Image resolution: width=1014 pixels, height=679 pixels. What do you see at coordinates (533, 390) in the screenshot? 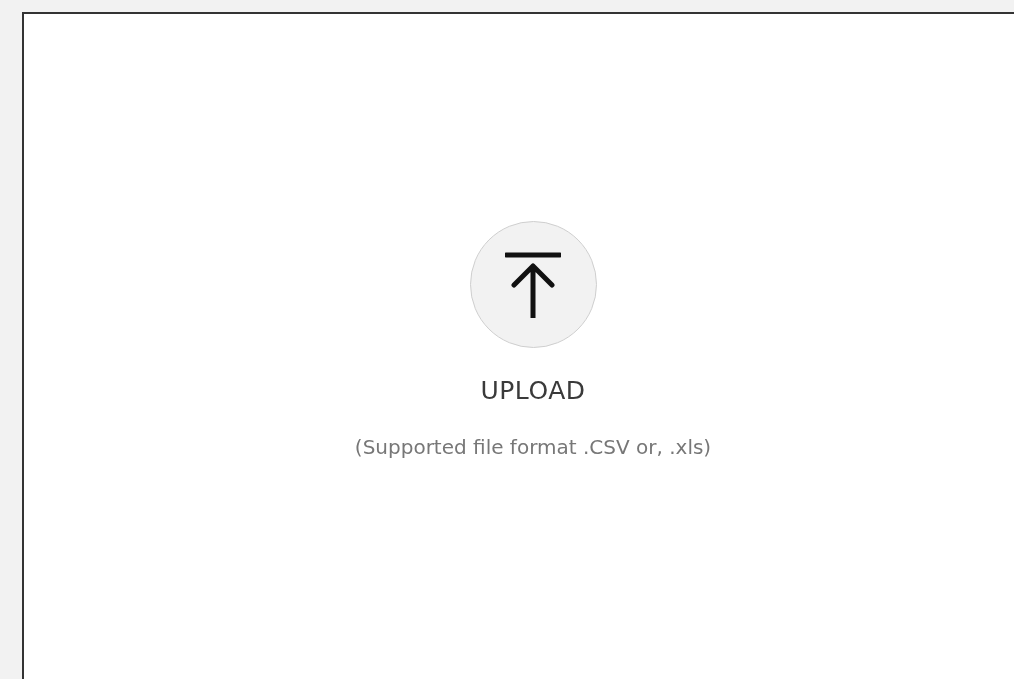
I see `upload-label: UPLOAD` at bounding box center [533, 390].